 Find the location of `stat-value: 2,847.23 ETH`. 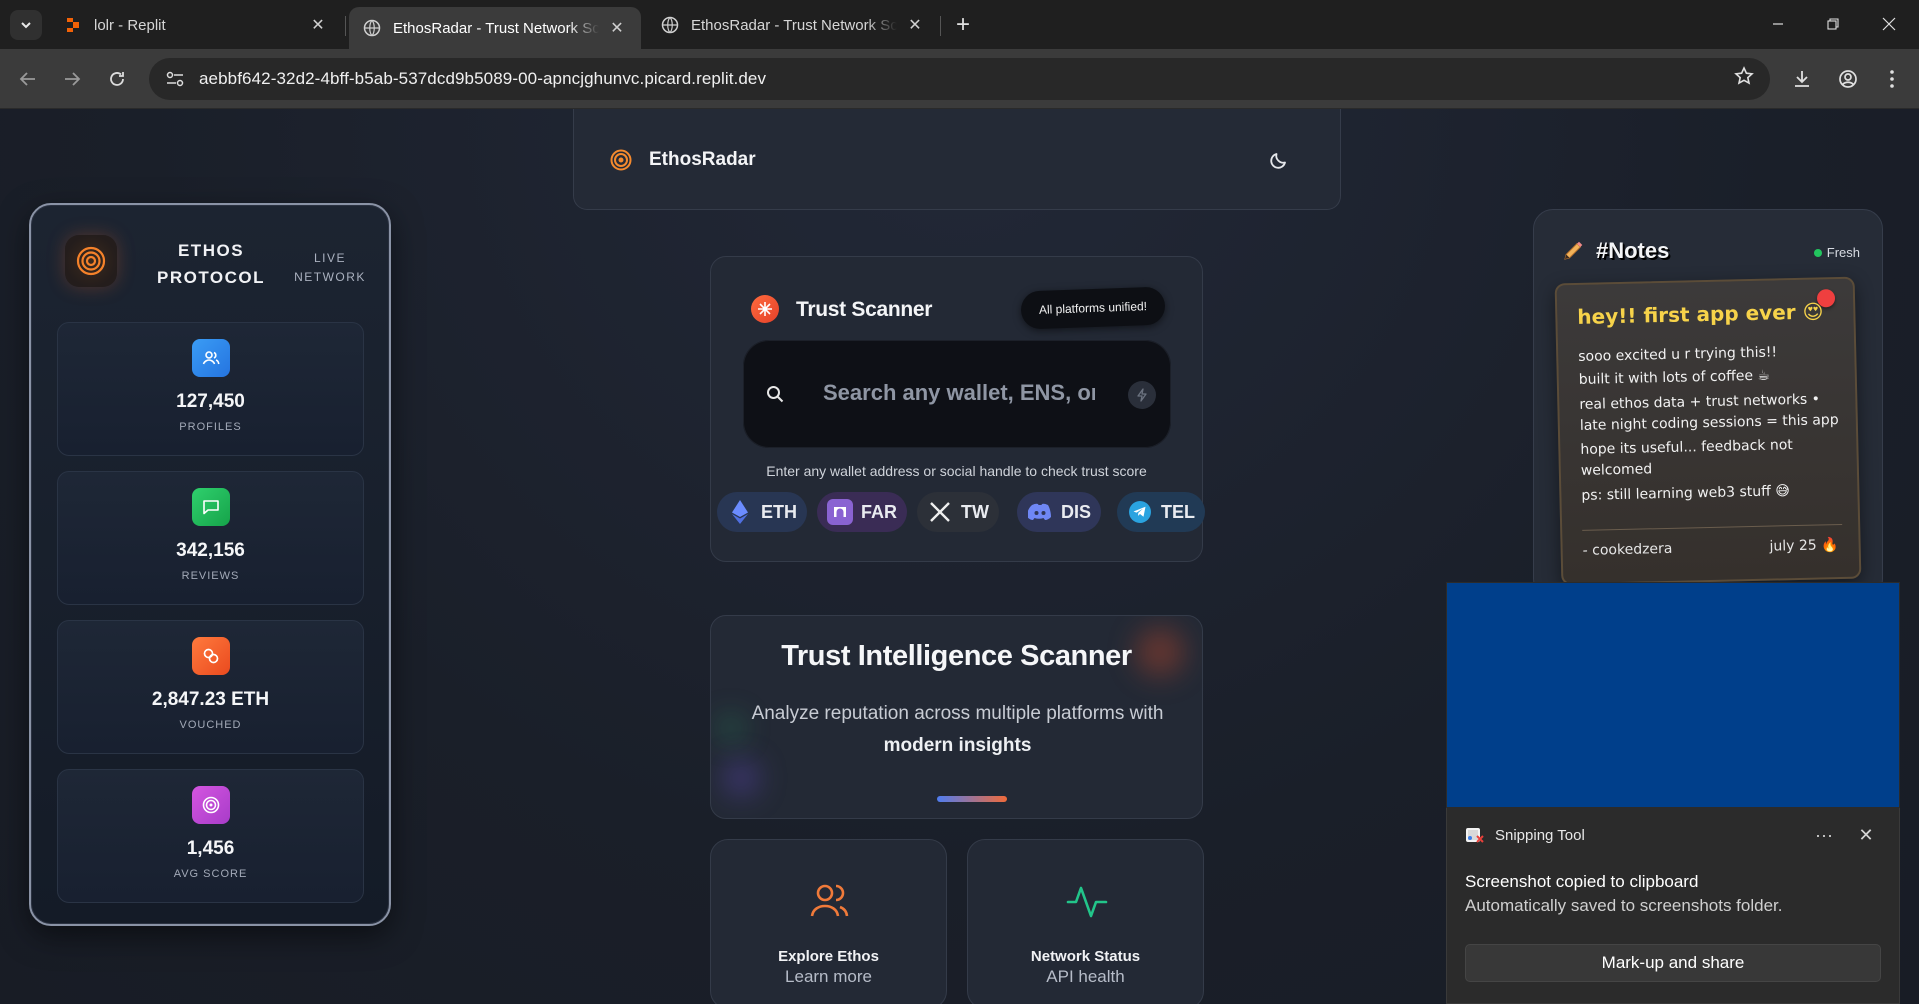

stat-value: 2,847.23 ETH is located at coordinates (210, 699).